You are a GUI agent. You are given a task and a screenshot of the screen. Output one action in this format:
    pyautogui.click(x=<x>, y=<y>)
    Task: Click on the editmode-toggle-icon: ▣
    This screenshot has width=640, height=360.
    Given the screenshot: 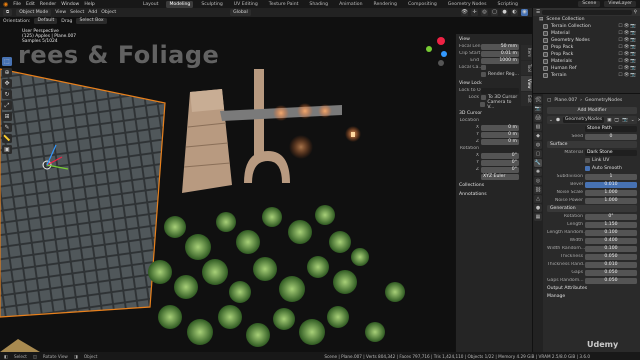 What is the action you would take?
    pyautogui.click(x=609, y=120)
    